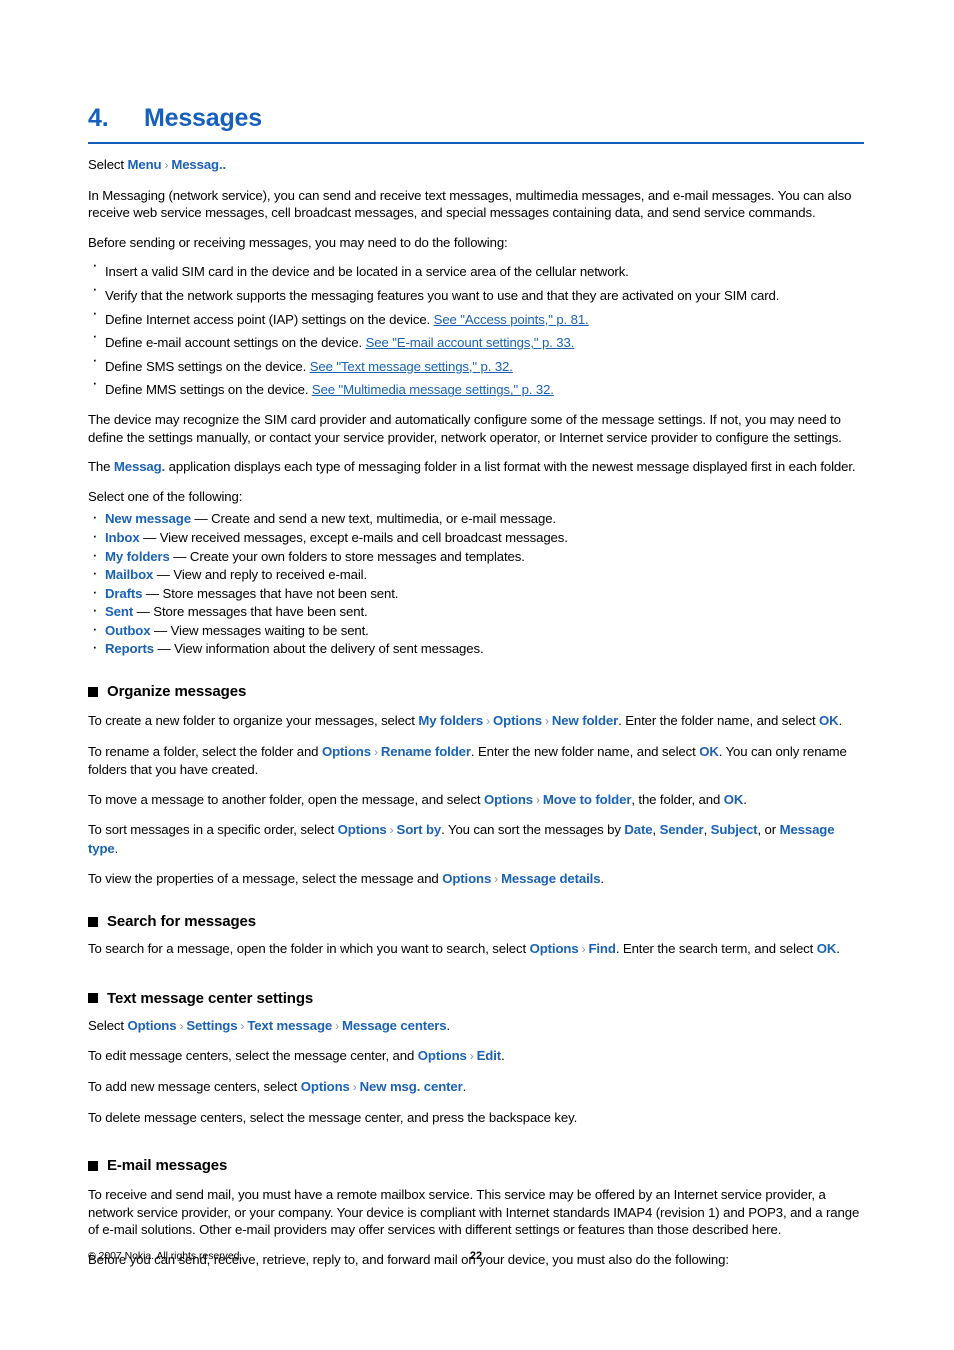 The height and width of the screenshot is (1350, 954). Describe the element at coordinates (394, 1025) in the screenshot. I see `menu-link-message-centers: Message centers` at that location.